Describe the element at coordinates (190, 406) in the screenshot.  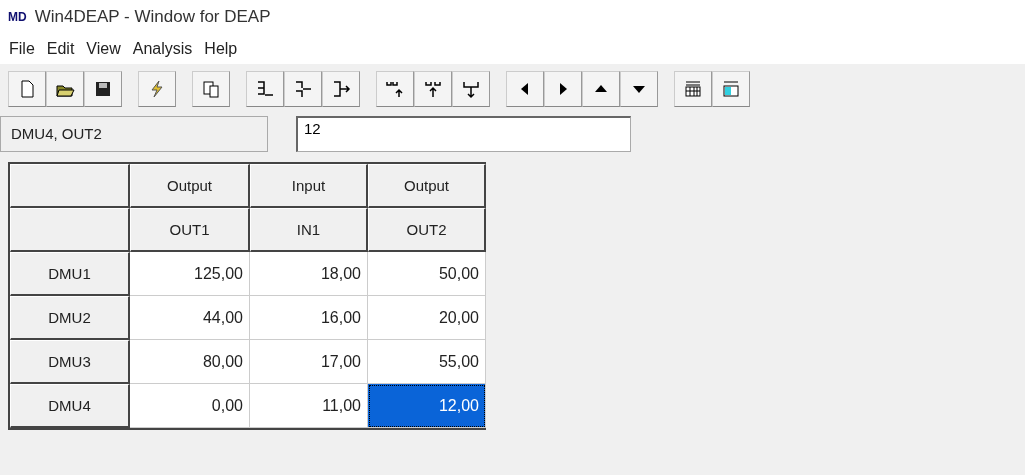
I see `table-cell: 0,00` at that location.